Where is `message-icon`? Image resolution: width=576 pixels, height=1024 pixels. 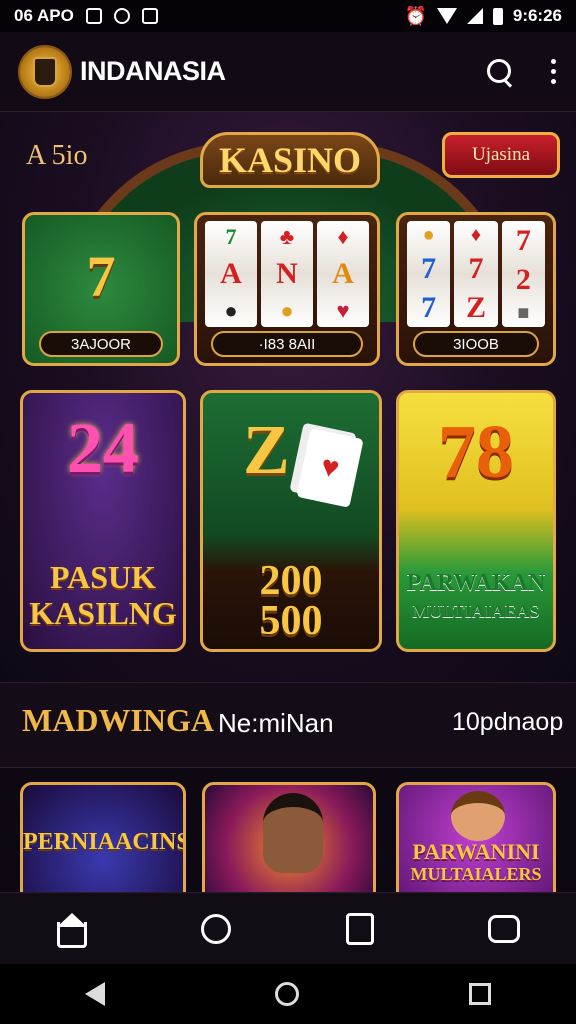 message-icon is located at coordinates (504, 929).